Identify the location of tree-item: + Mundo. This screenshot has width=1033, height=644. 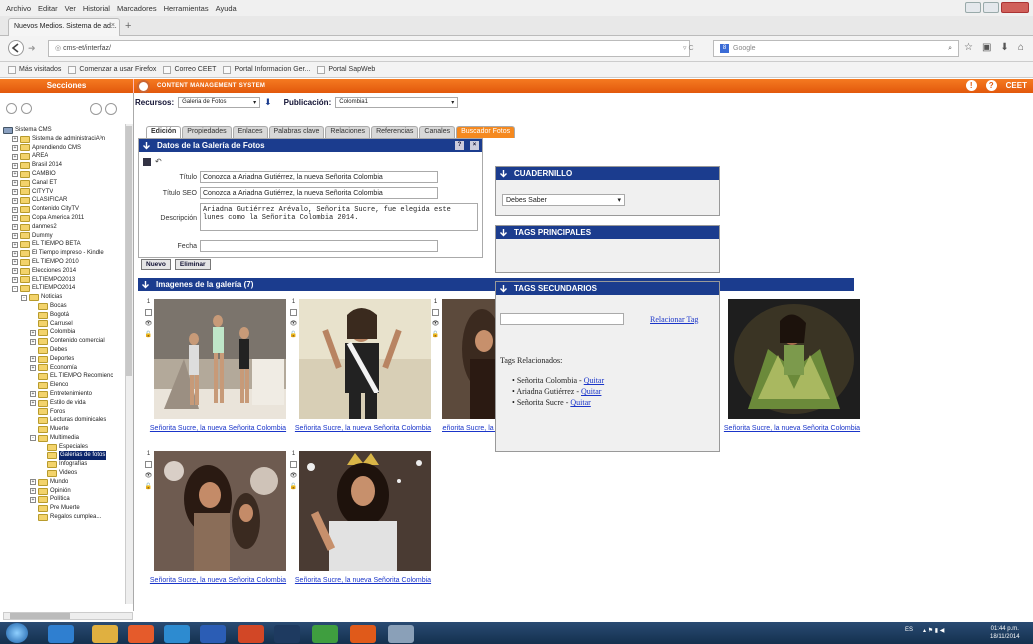
(65, 482).